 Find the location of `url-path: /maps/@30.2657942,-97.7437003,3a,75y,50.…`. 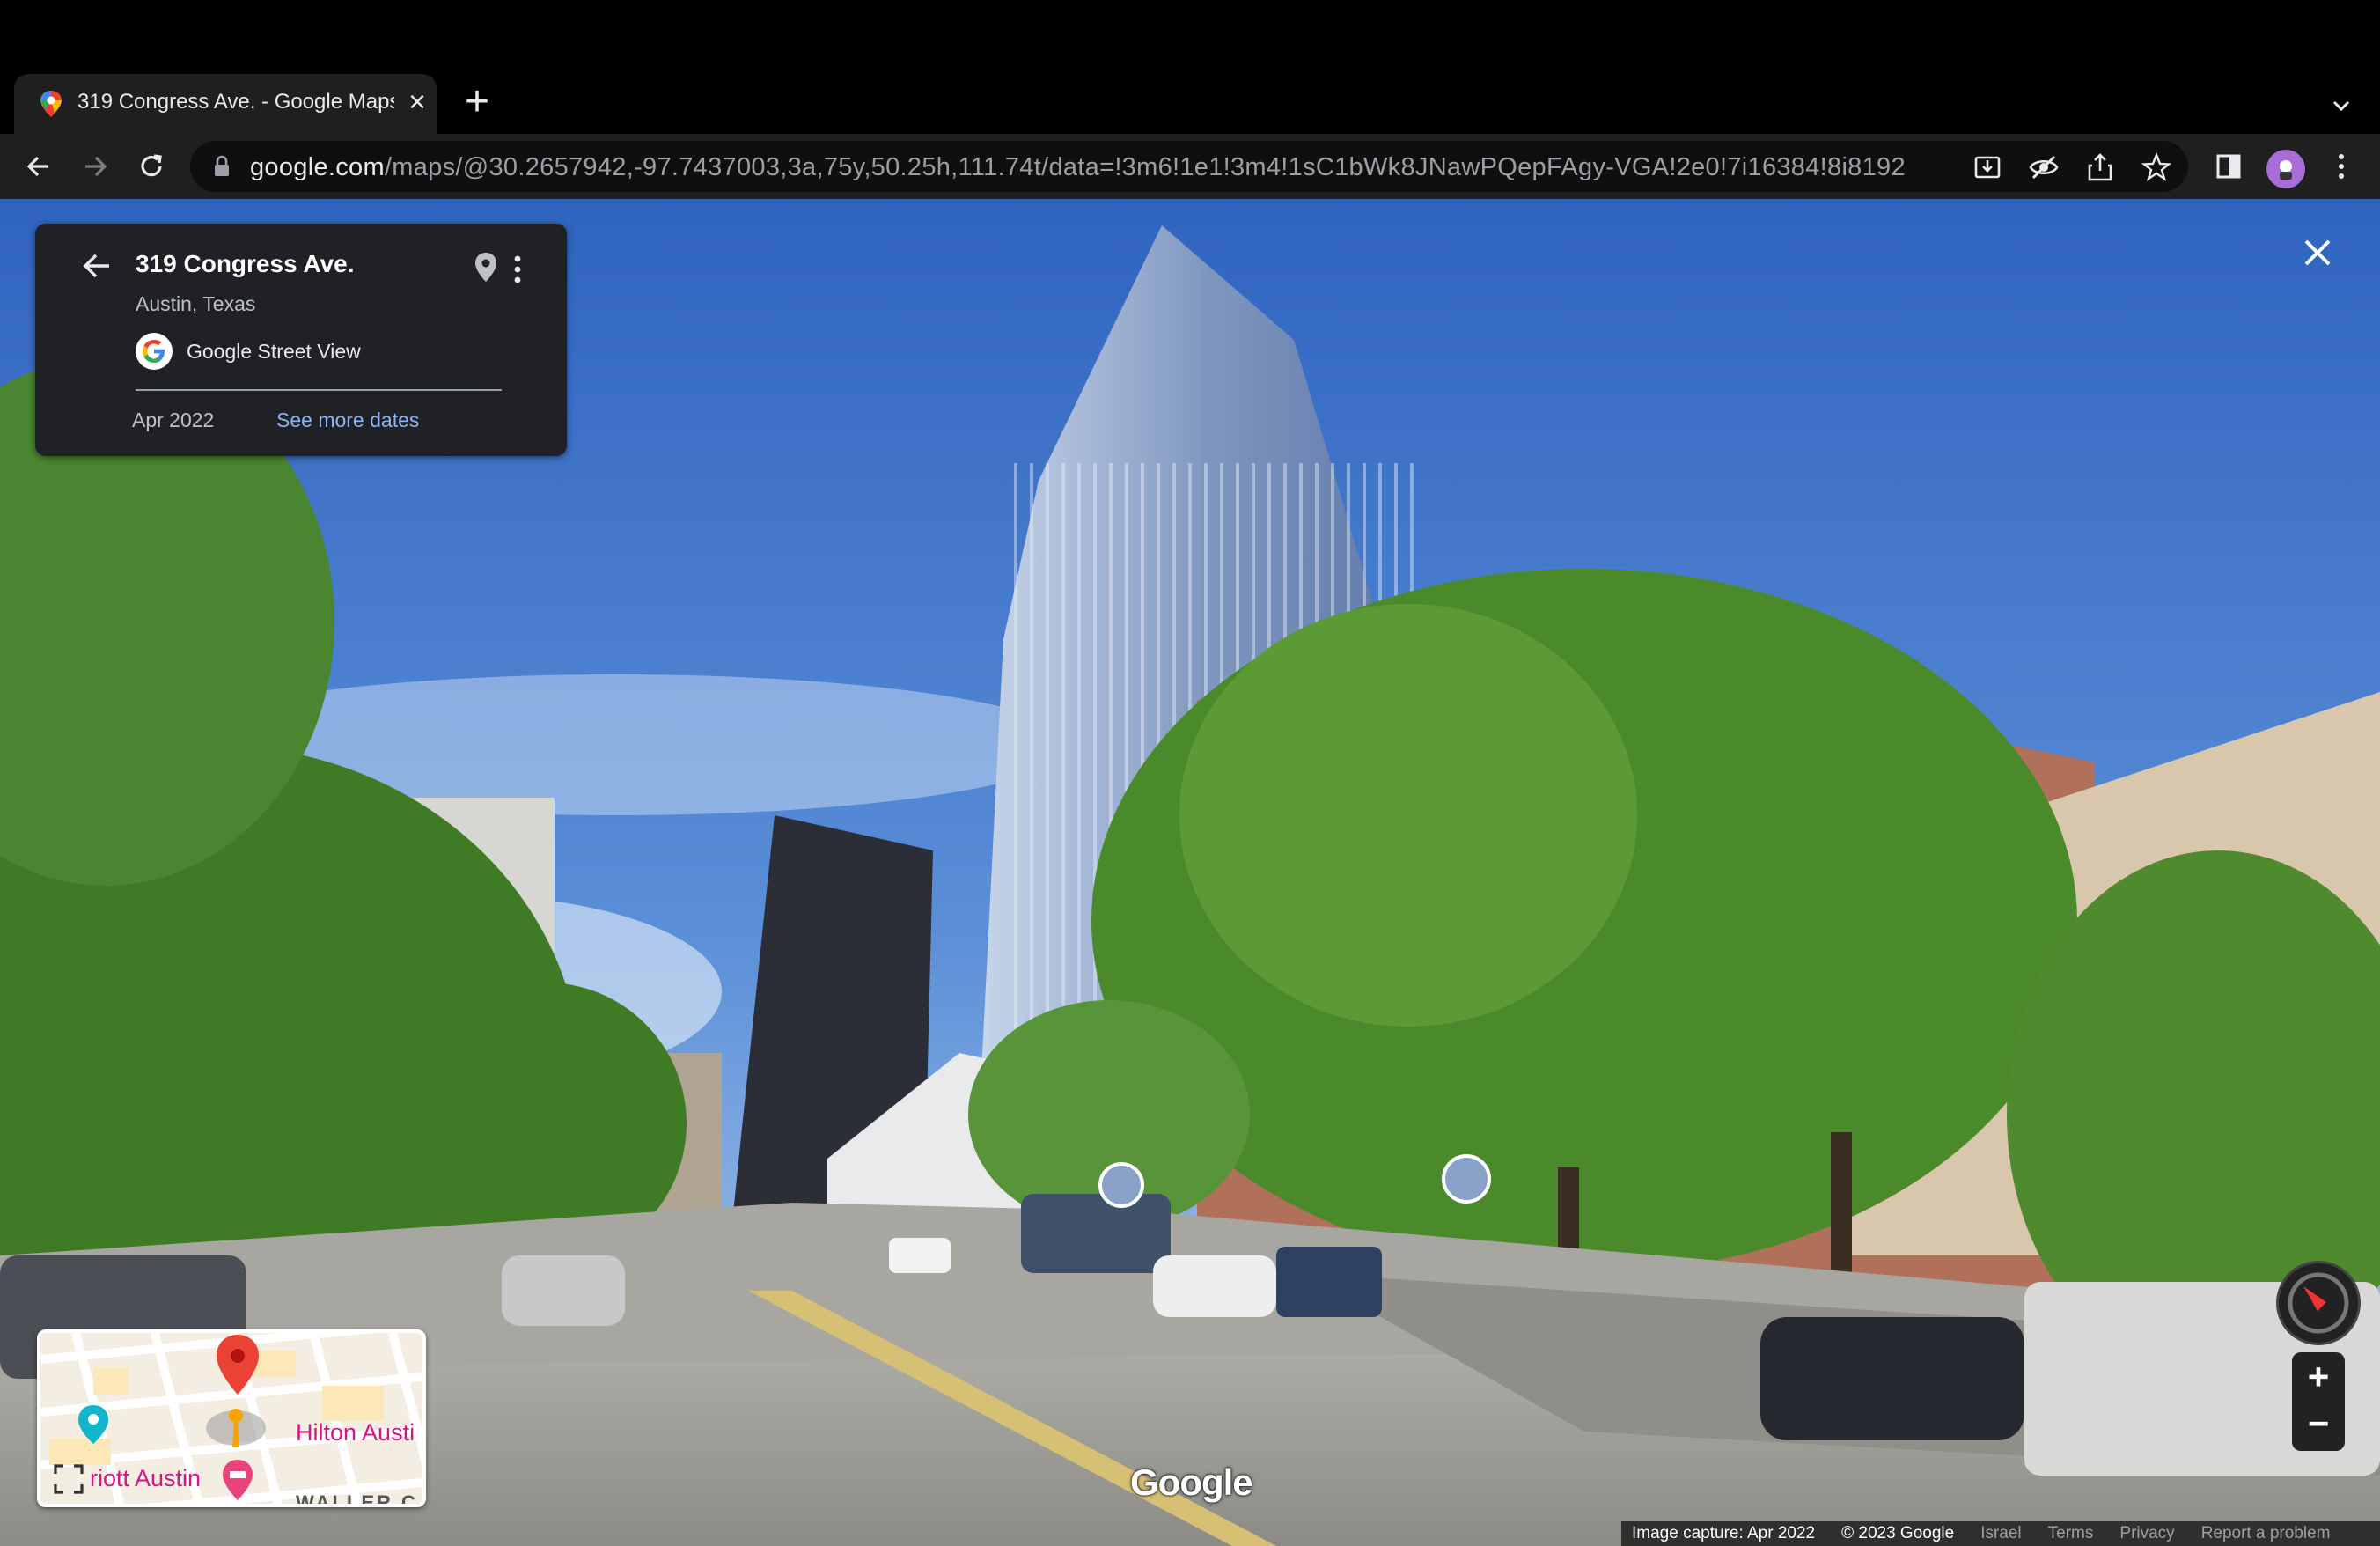

url-path: /maps/@30.2657942,-97.7437003,3a,75y,50.… is located at coordinates (1145, 167).